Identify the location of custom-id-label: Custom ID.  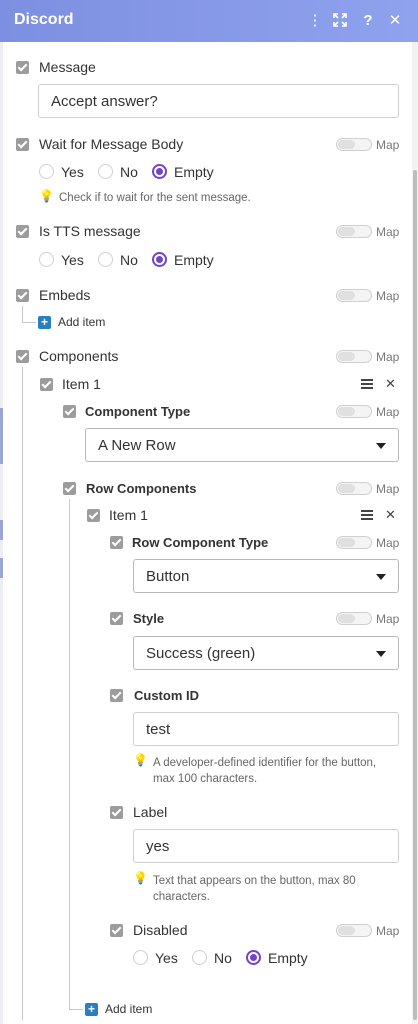
(166, 695).